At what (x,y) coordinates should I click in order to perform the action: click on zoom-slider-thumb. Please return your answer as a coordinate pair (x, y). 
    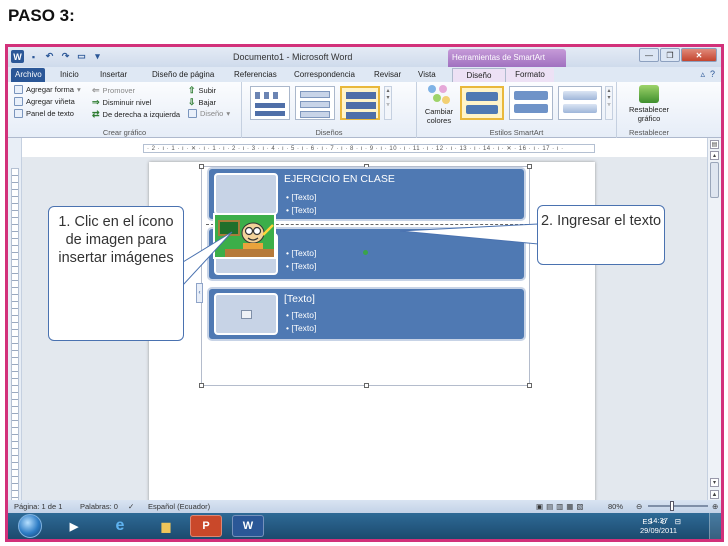
    Looking at the image, I should click on (672, 506).